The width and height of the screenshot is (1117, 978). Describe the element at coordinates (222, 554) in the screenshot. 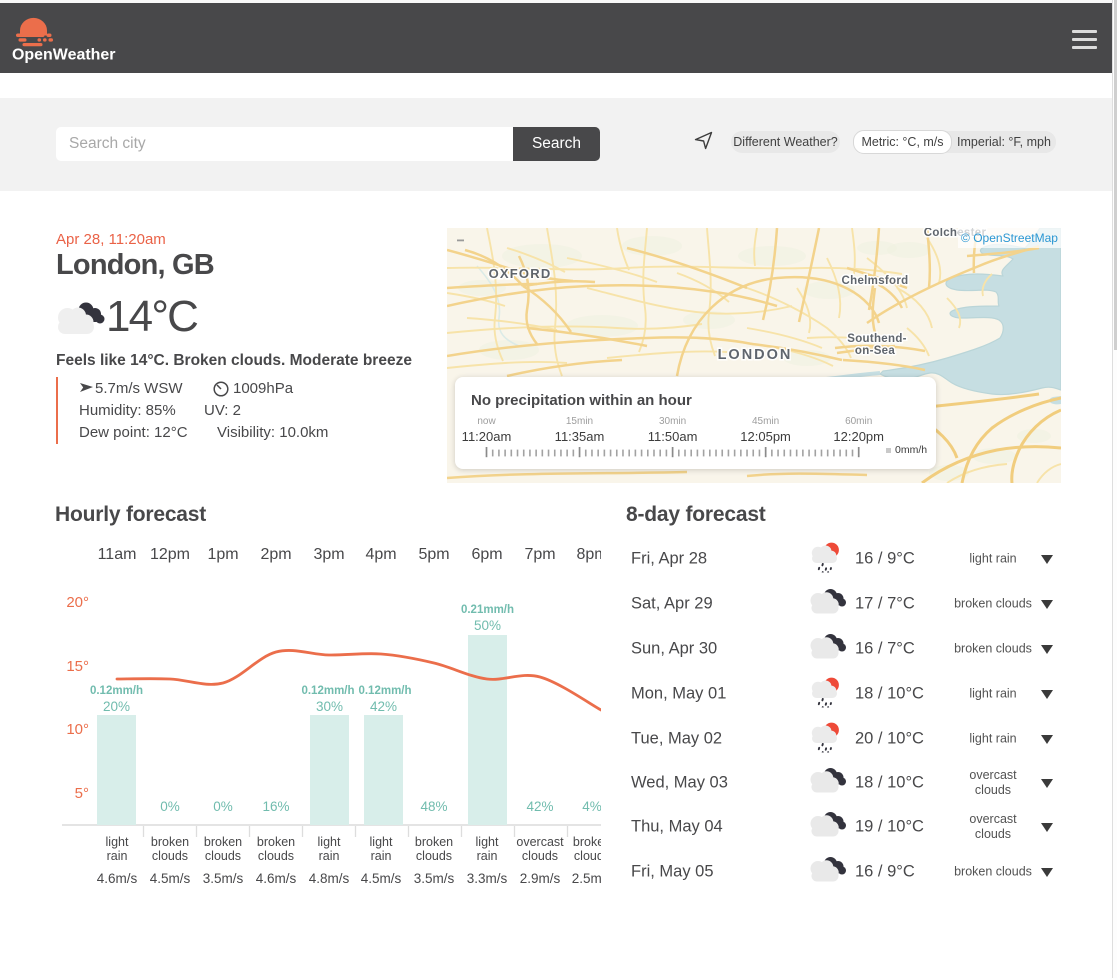

I see `svg-text: 1pm` at that location.